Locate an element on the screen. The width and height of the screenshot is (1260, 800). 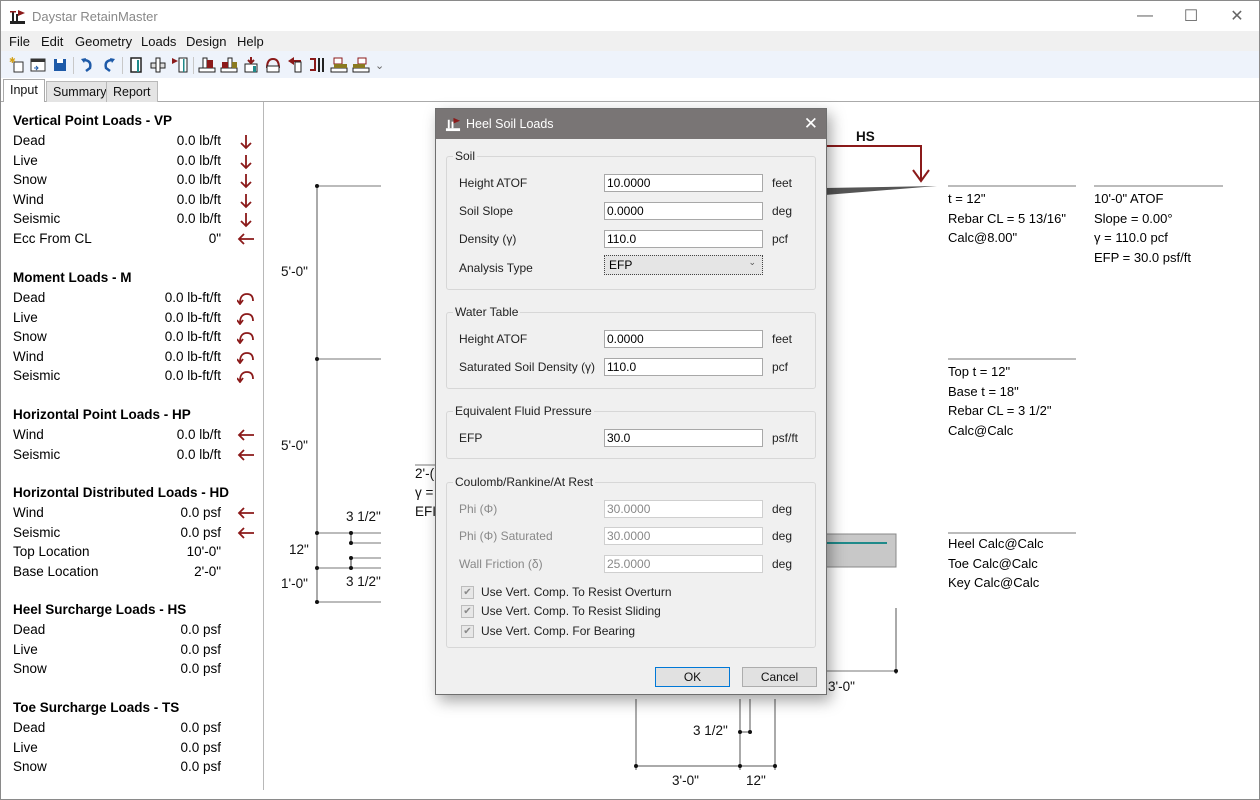
undo-icon is located at coordinates (87, 65).